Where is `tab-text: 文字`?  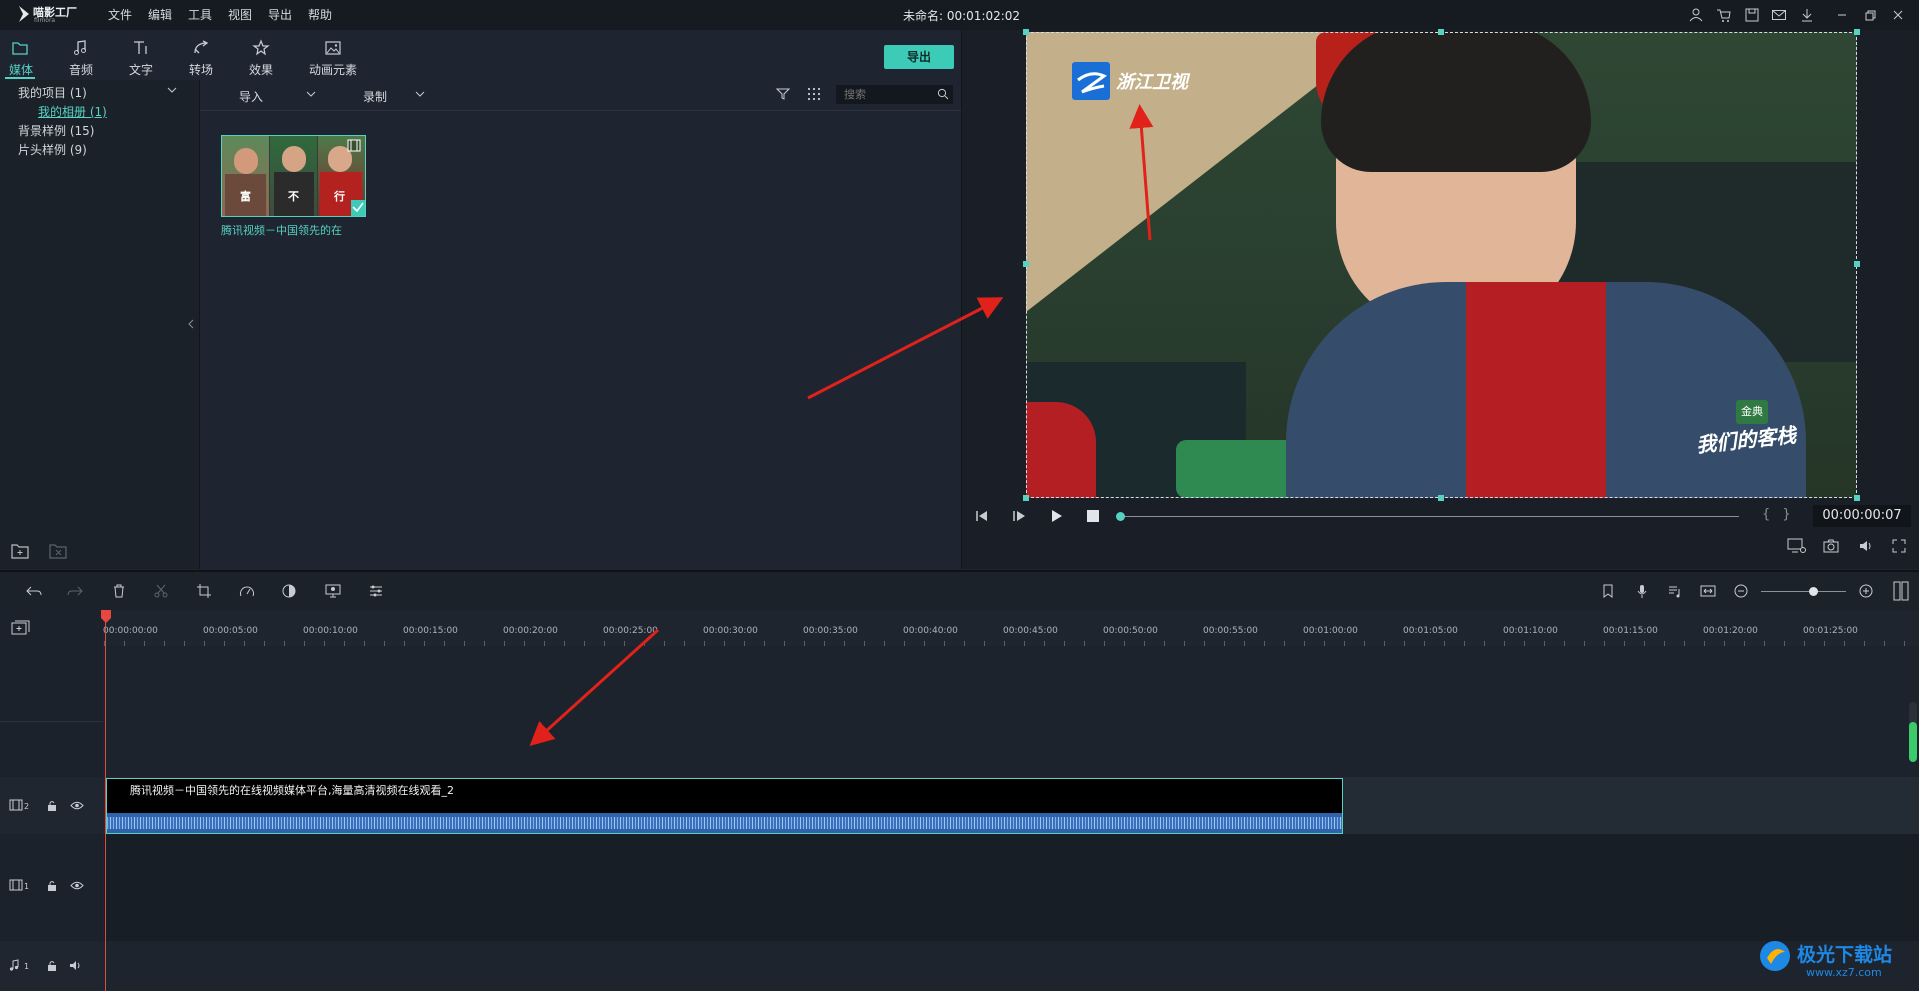 tab-text: 文字 is located at coordinates (141, 69).